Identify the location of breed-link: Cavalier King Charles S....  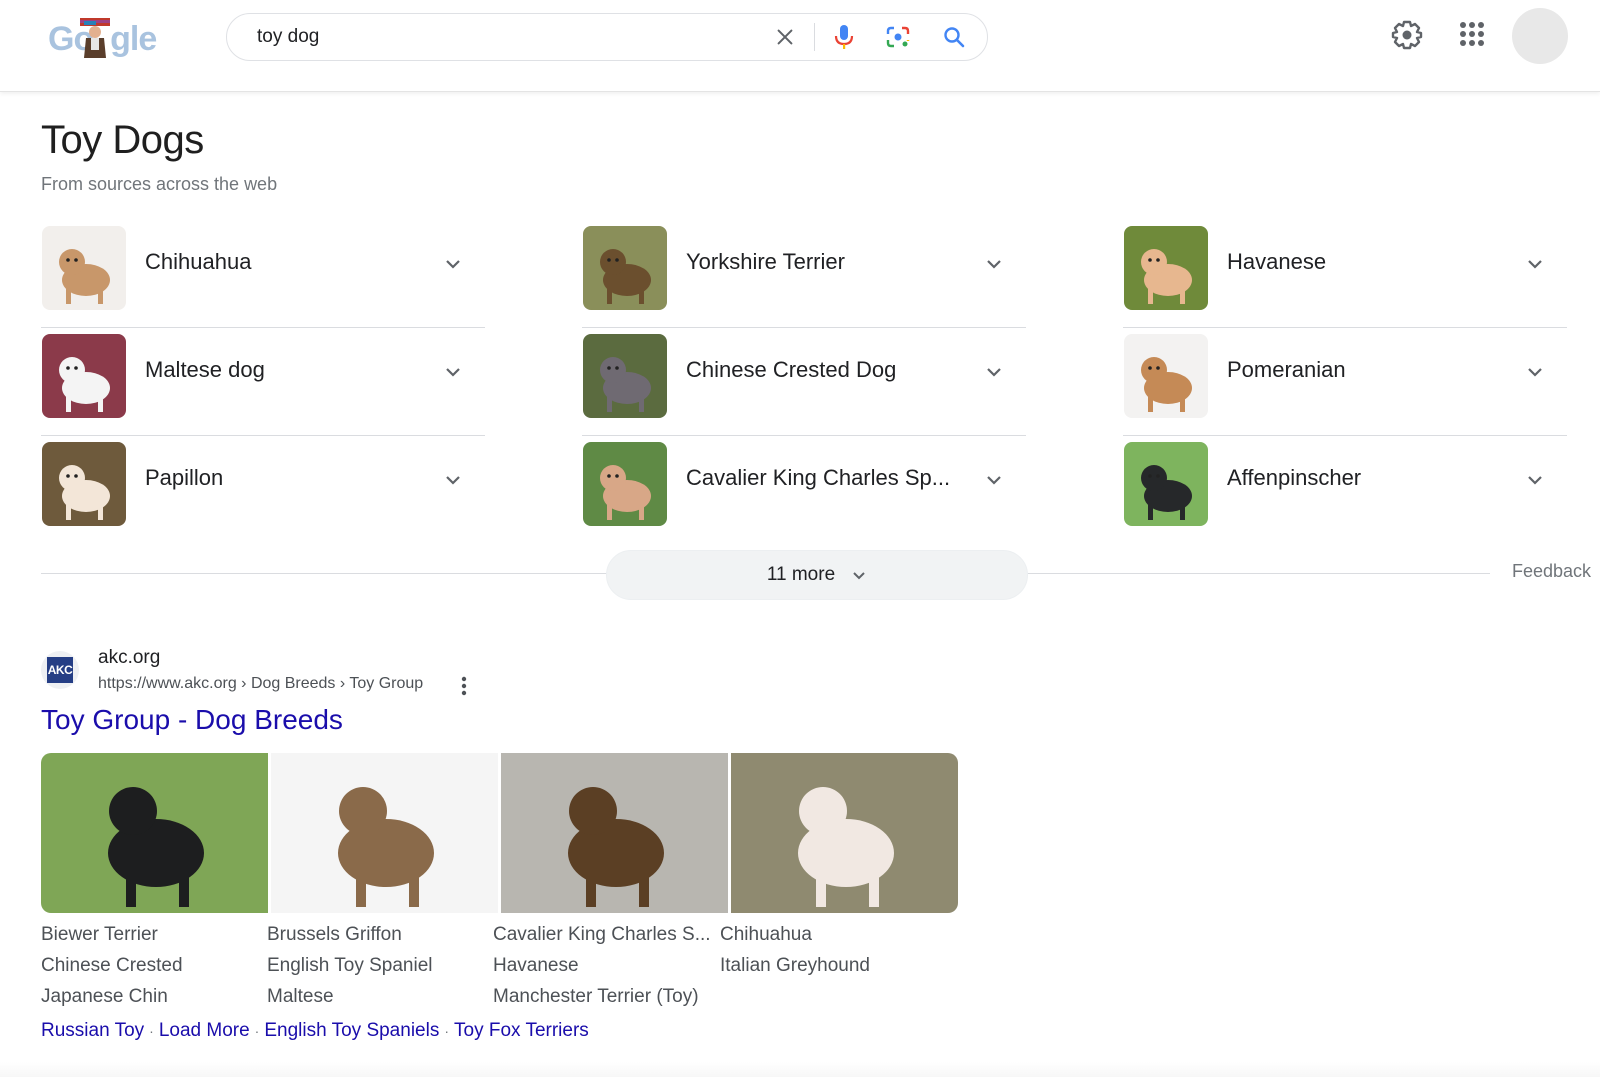
(609, 939).